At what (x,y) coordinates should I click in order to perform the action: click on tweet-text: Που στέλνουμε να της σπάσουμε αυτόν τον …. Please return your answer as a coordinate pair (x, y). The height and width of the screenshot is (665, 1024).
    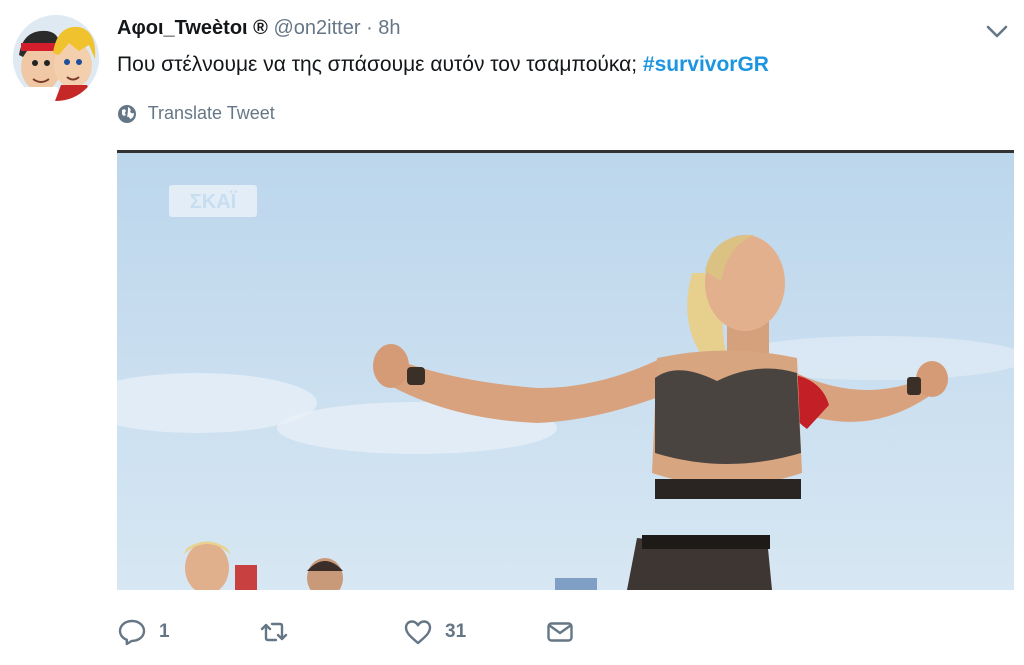
    Looking at the image, I should click on (443, 65).